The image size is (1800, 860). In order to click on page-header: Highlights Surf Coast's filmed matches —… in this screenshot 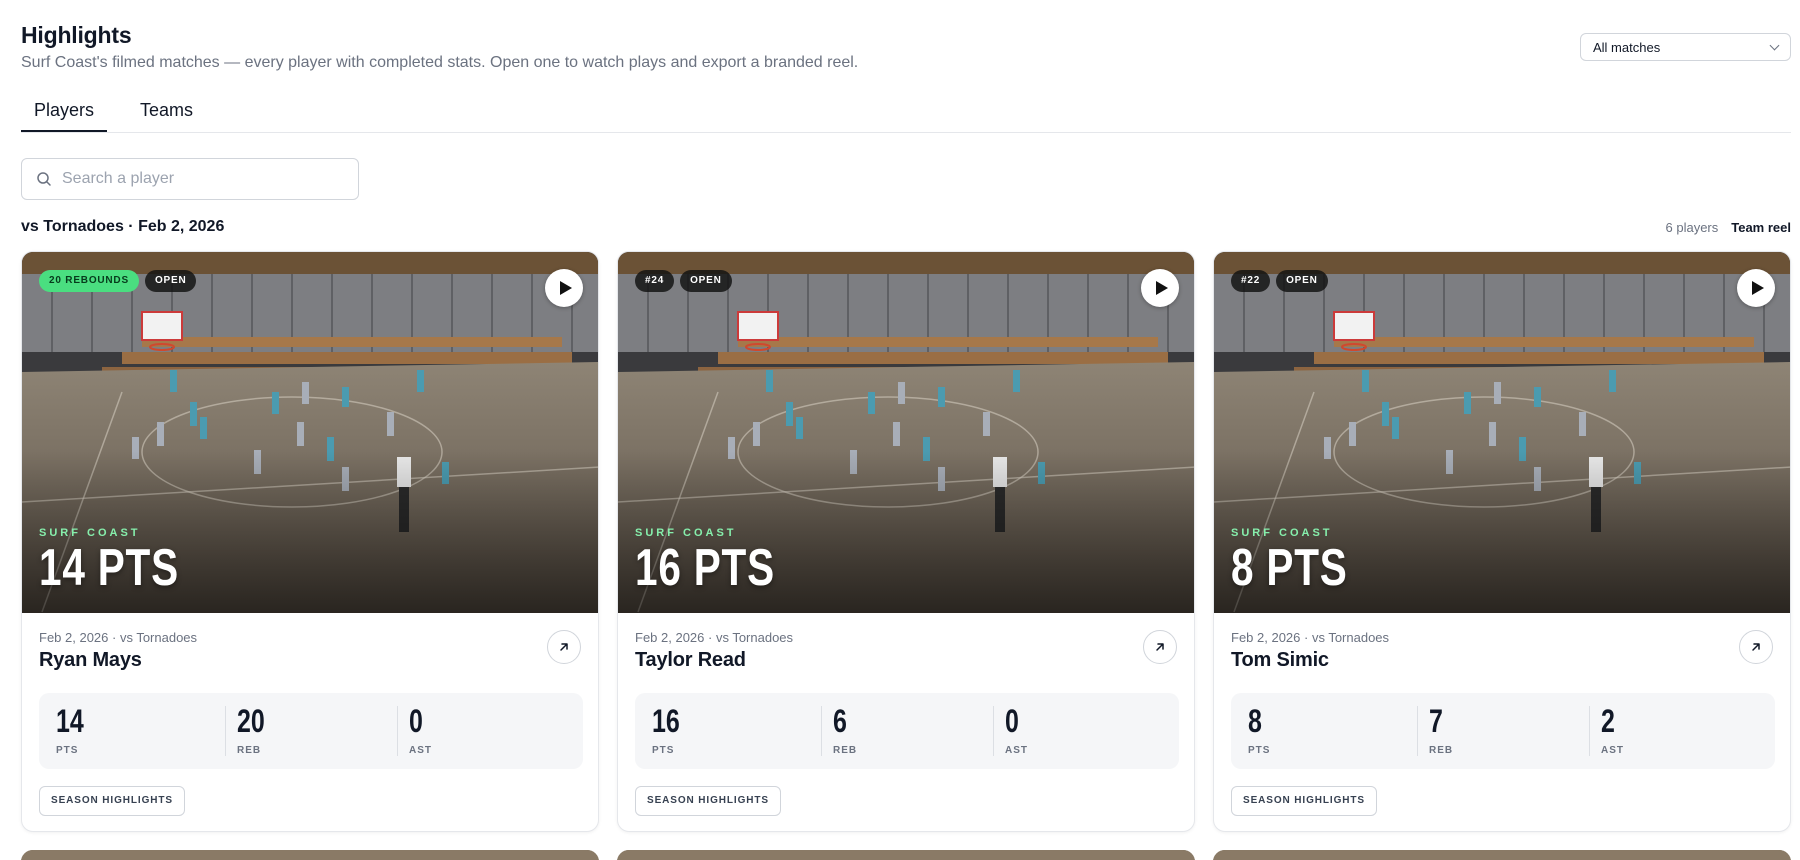, I will do `click(439, 47)`.